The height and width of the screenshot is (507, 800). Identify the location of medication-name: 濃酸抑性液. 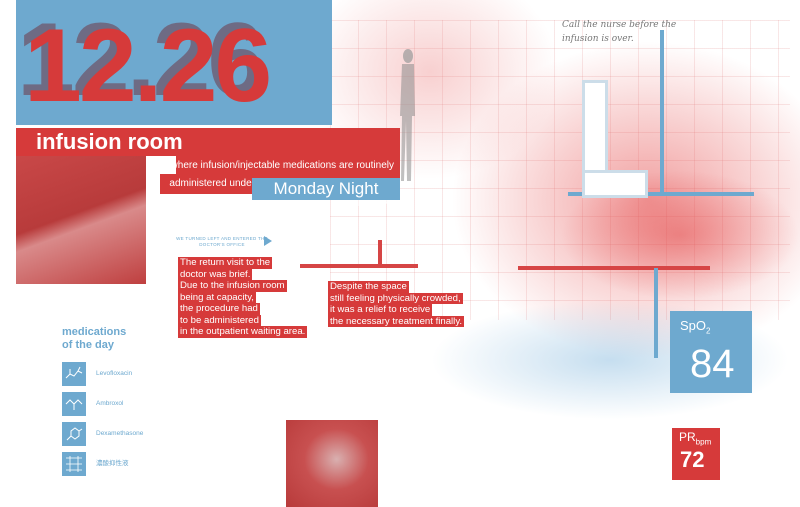
(112, 463).